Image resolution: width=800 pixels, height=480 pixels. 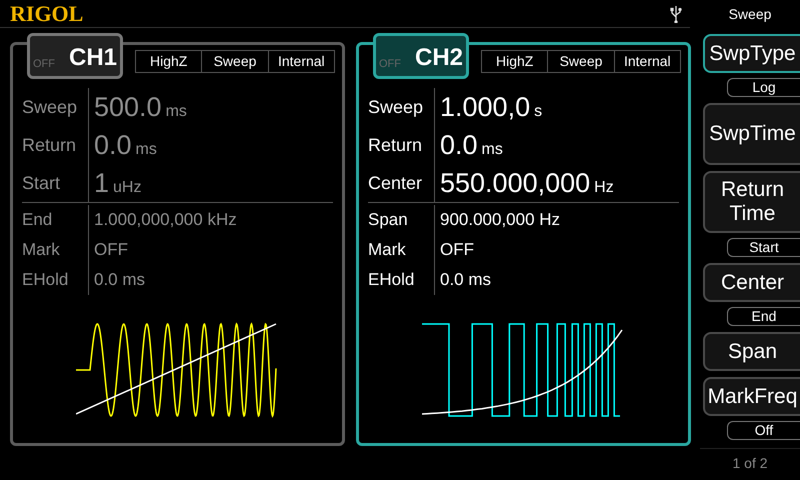 What do you see at coordinates (751, 202) in the screenshot?
I see `softkey: Return Time` at bounding box center [751, 202].